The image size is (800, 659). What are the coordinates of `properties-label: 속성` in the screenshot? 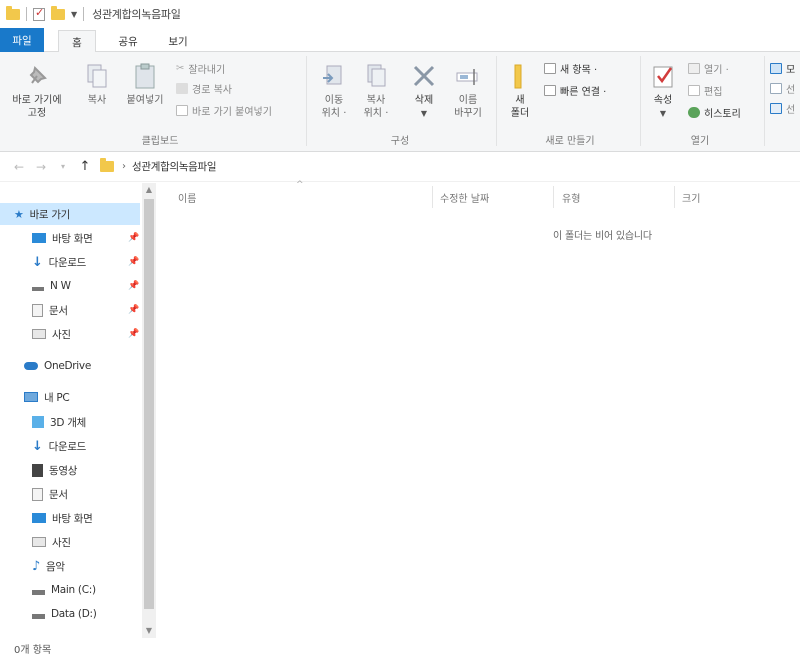 It's located at (663, 100).